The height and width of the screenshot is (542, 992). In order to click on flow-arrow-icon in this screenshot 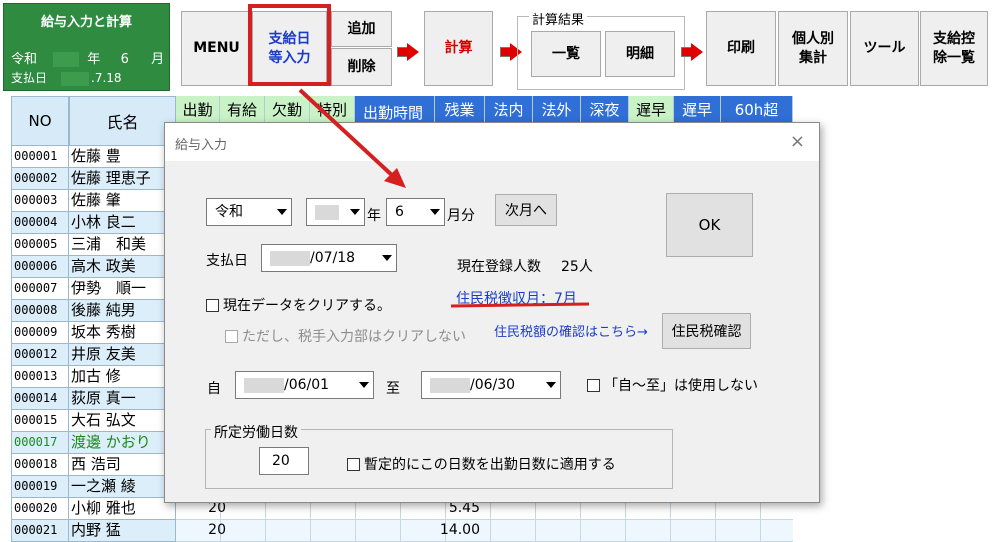, I will do `click(692, 52)`.